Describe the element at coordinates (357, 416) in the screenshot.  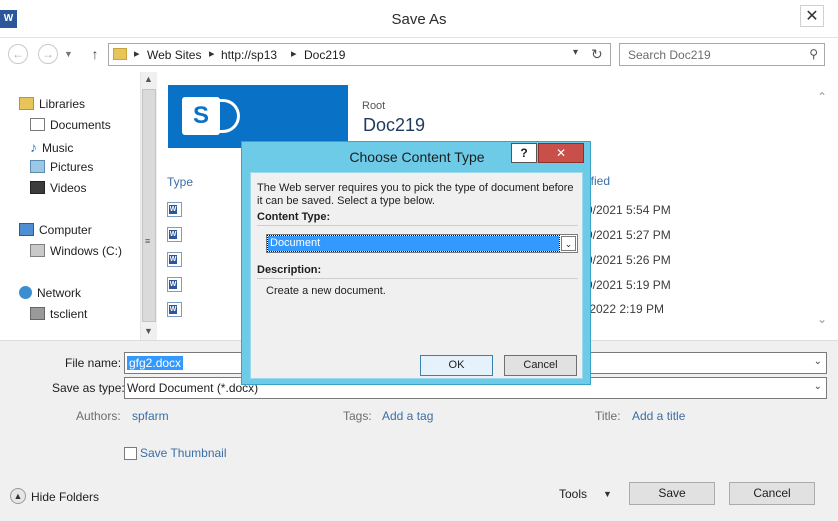
I see `tags-label: Tags:` at that location.